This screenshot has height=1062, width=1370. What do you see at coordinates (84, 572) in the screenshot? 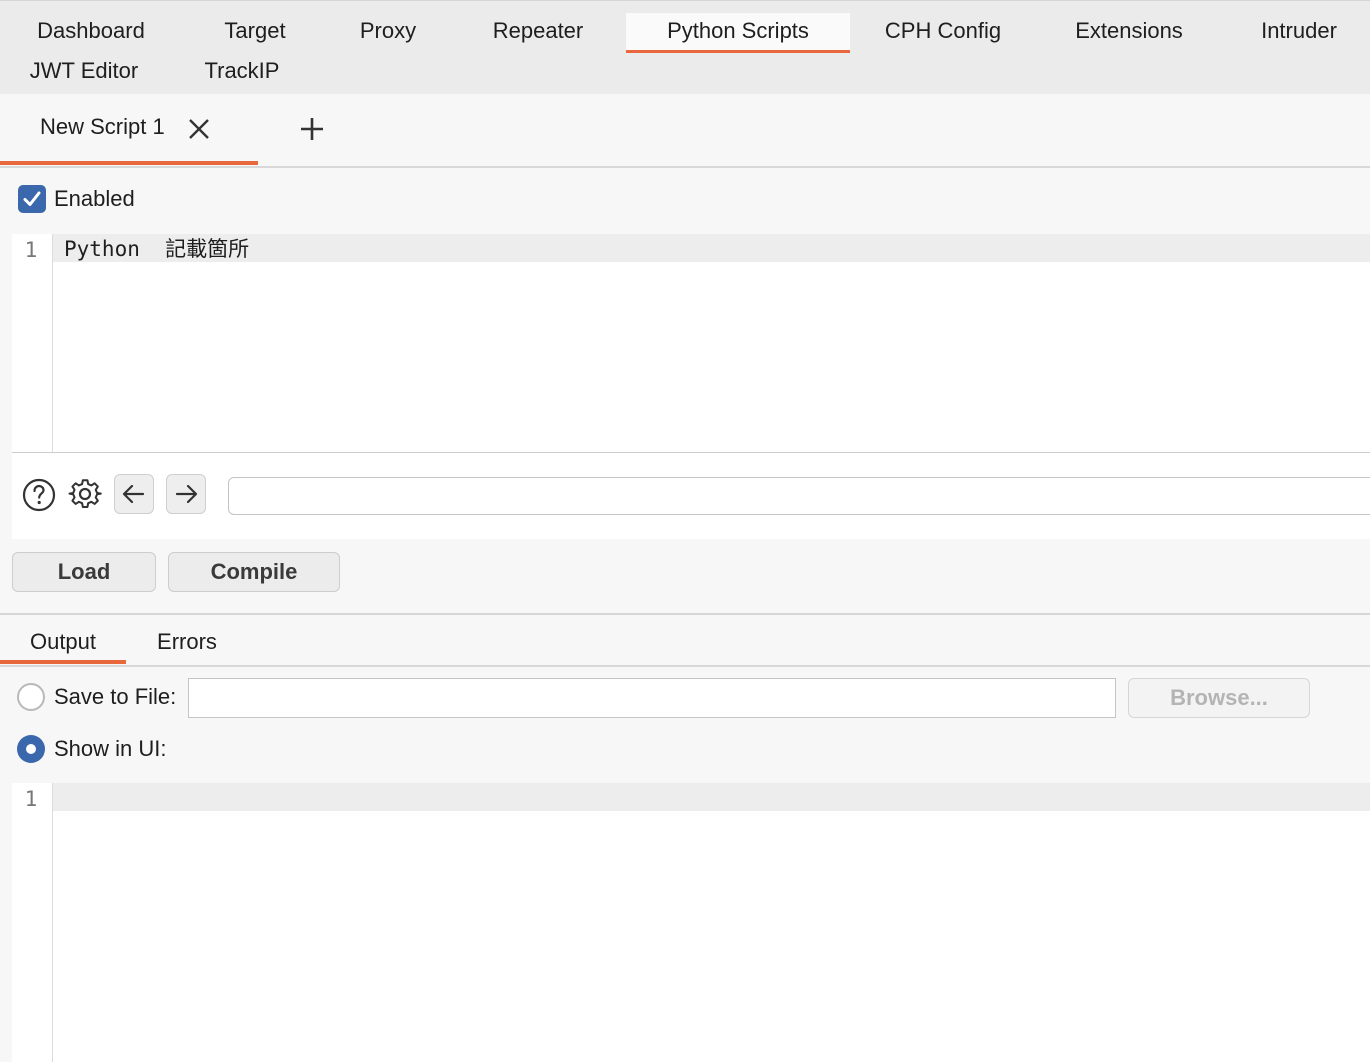
I see `load-button: Load` at bounding box center [84, 572].